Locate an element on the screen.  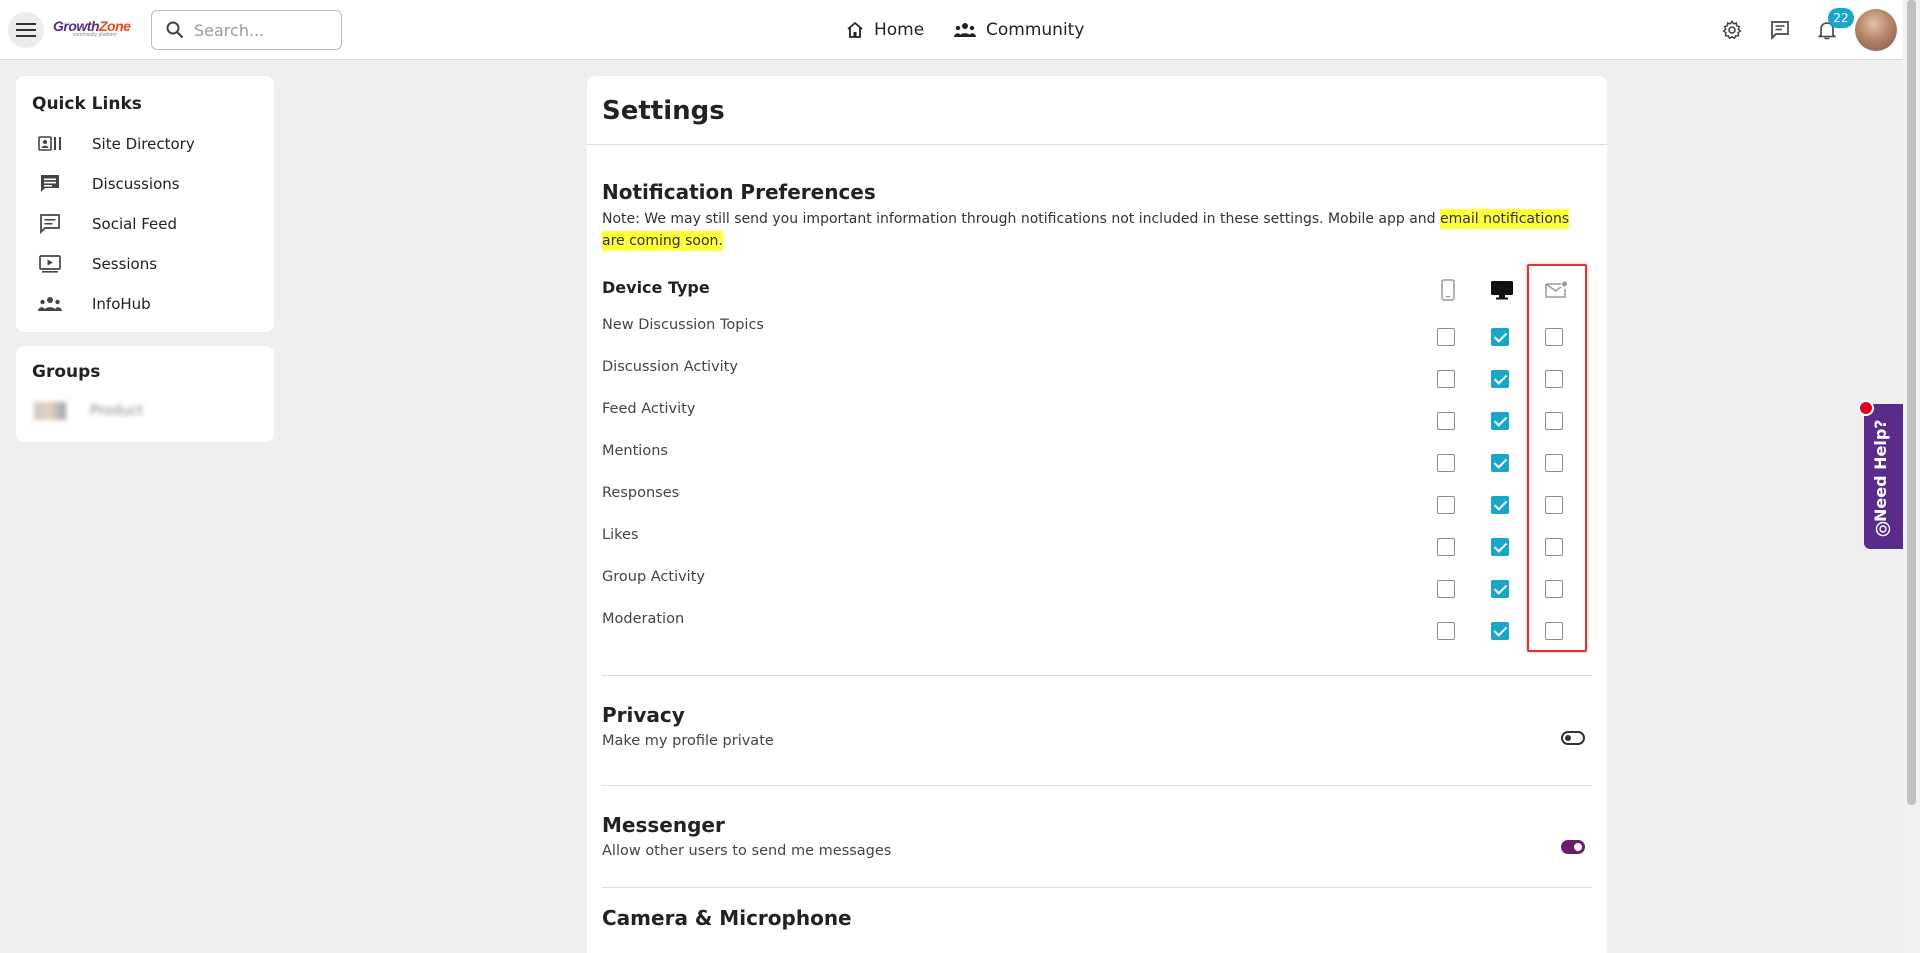
sessions-icon is located at coordinates (50, 264).